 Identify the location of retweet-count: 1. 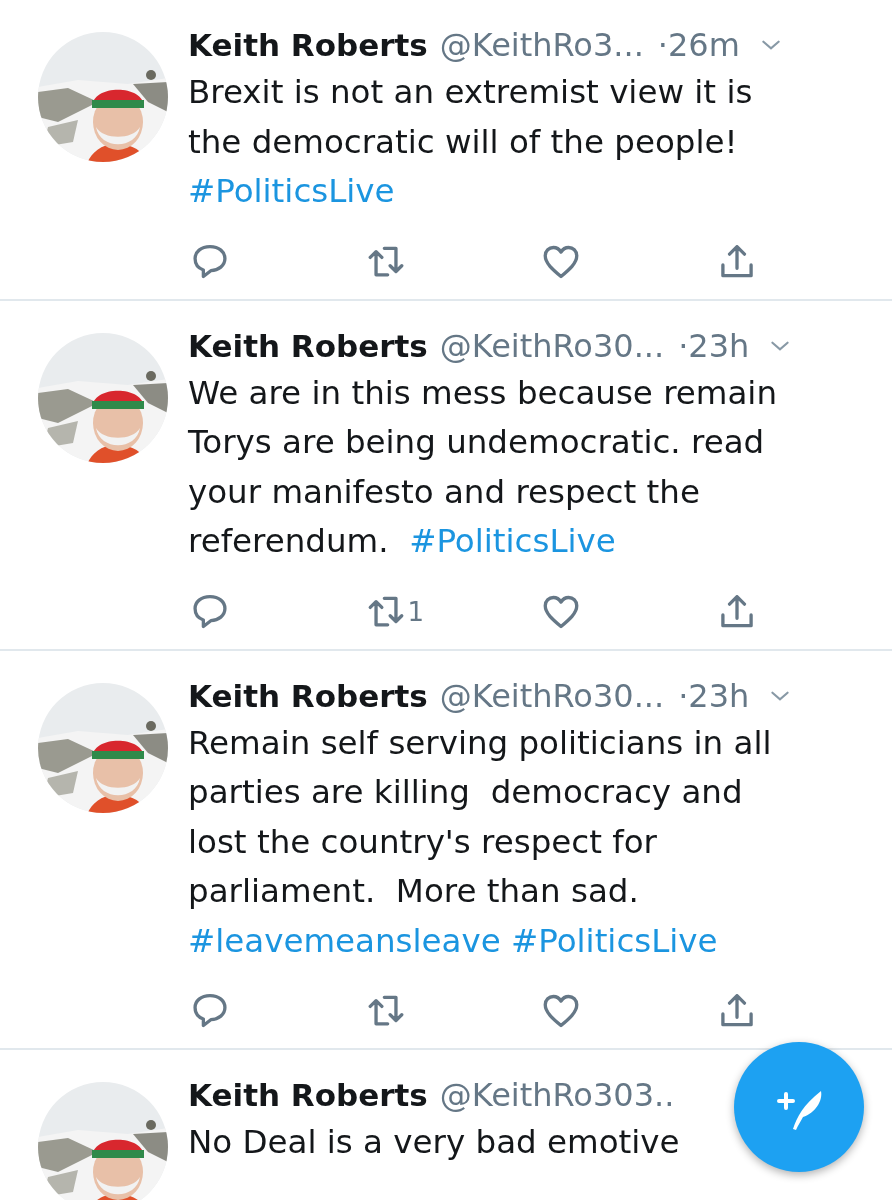
(416, 611).